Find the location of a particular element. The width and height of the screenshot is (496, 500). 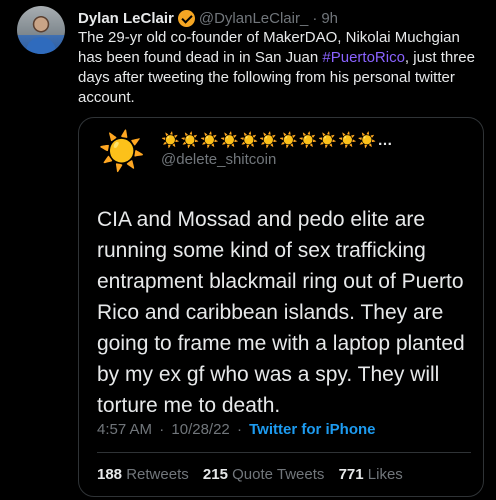

retweets-stat: 188 Retweets is located at coordinates (148, 474).